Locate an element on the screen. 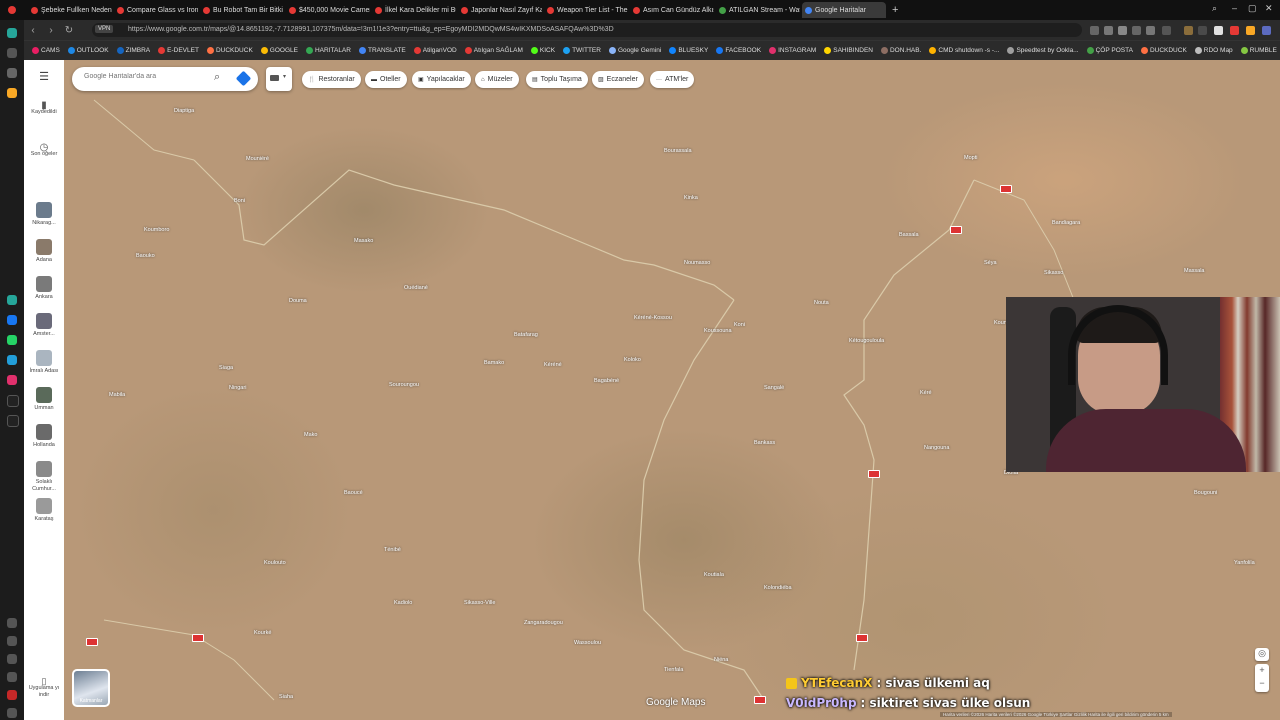  place-label: Niéna is located at coordinates (721, 660).